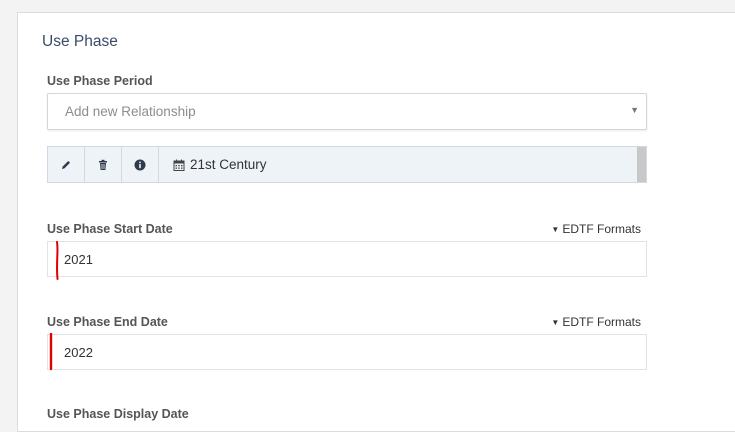 Image resolution: width=735 pixels, height=432 pixels. What do you see at coordinates (398, 164) in the screenshot?
I see `relationship-item: 21st Century` at bounding box center [398, 164].